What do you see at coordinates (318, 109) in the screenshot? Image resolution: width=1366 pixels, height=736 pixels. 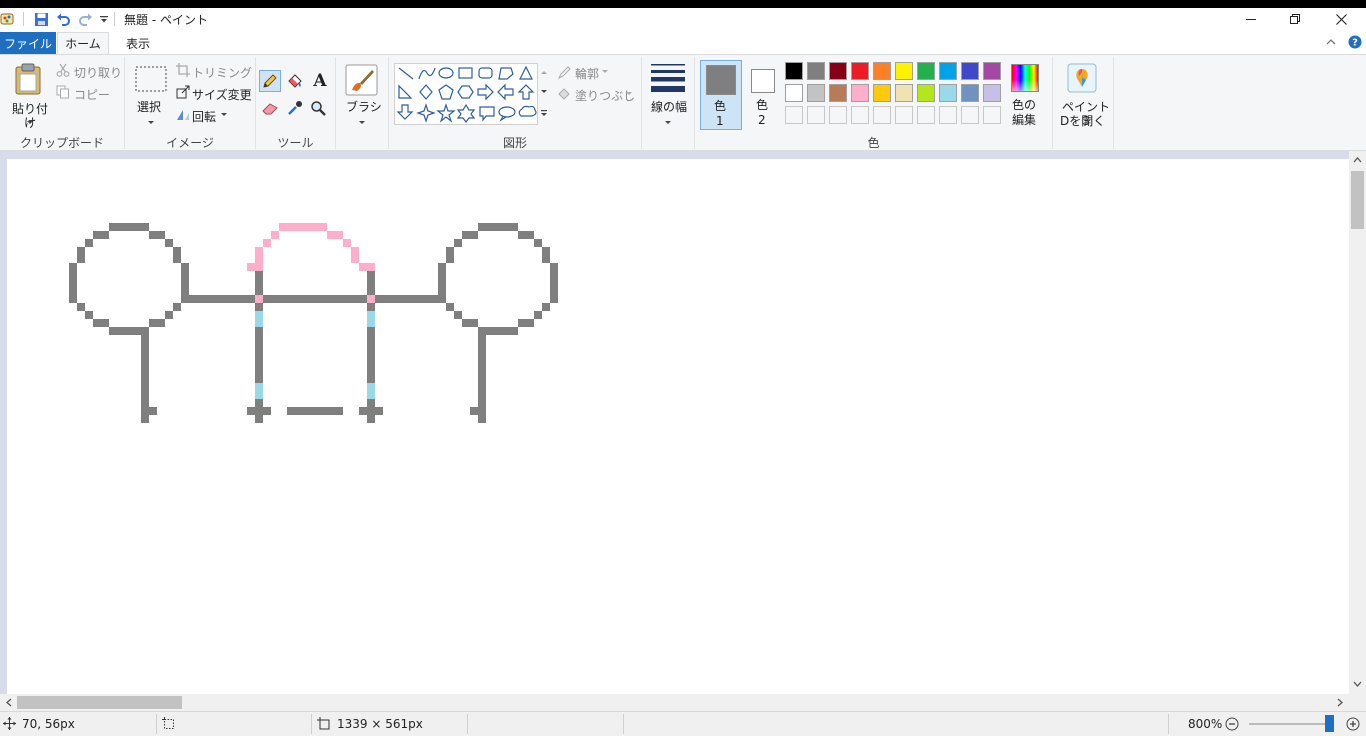 I see `magnifier-tool` at bounding box center [318, 109].